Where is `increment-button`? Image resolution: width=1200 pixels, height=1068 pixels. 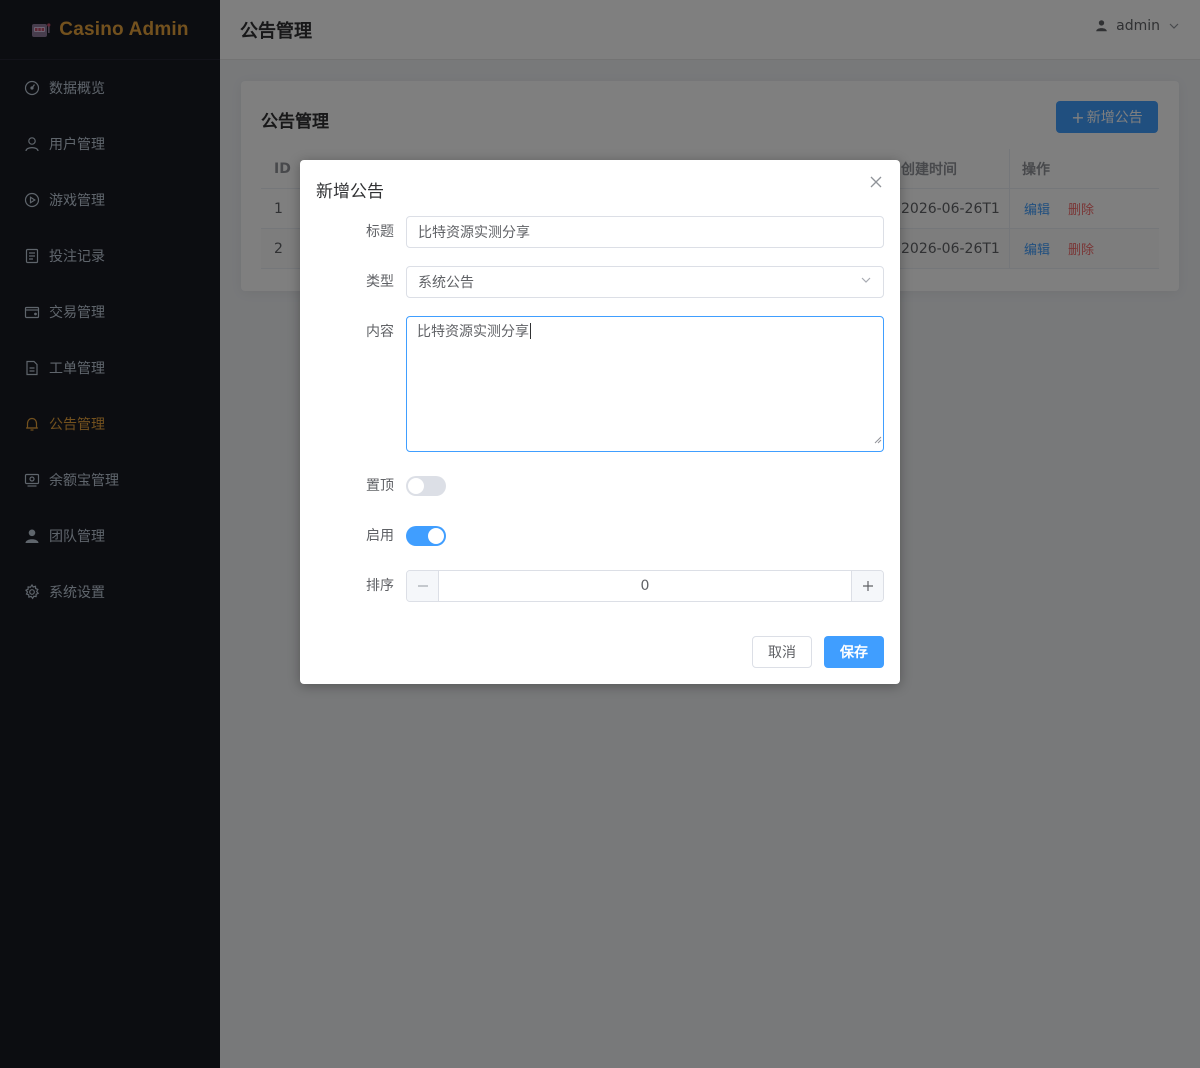 increment-button is located at coordinates (867, 586).